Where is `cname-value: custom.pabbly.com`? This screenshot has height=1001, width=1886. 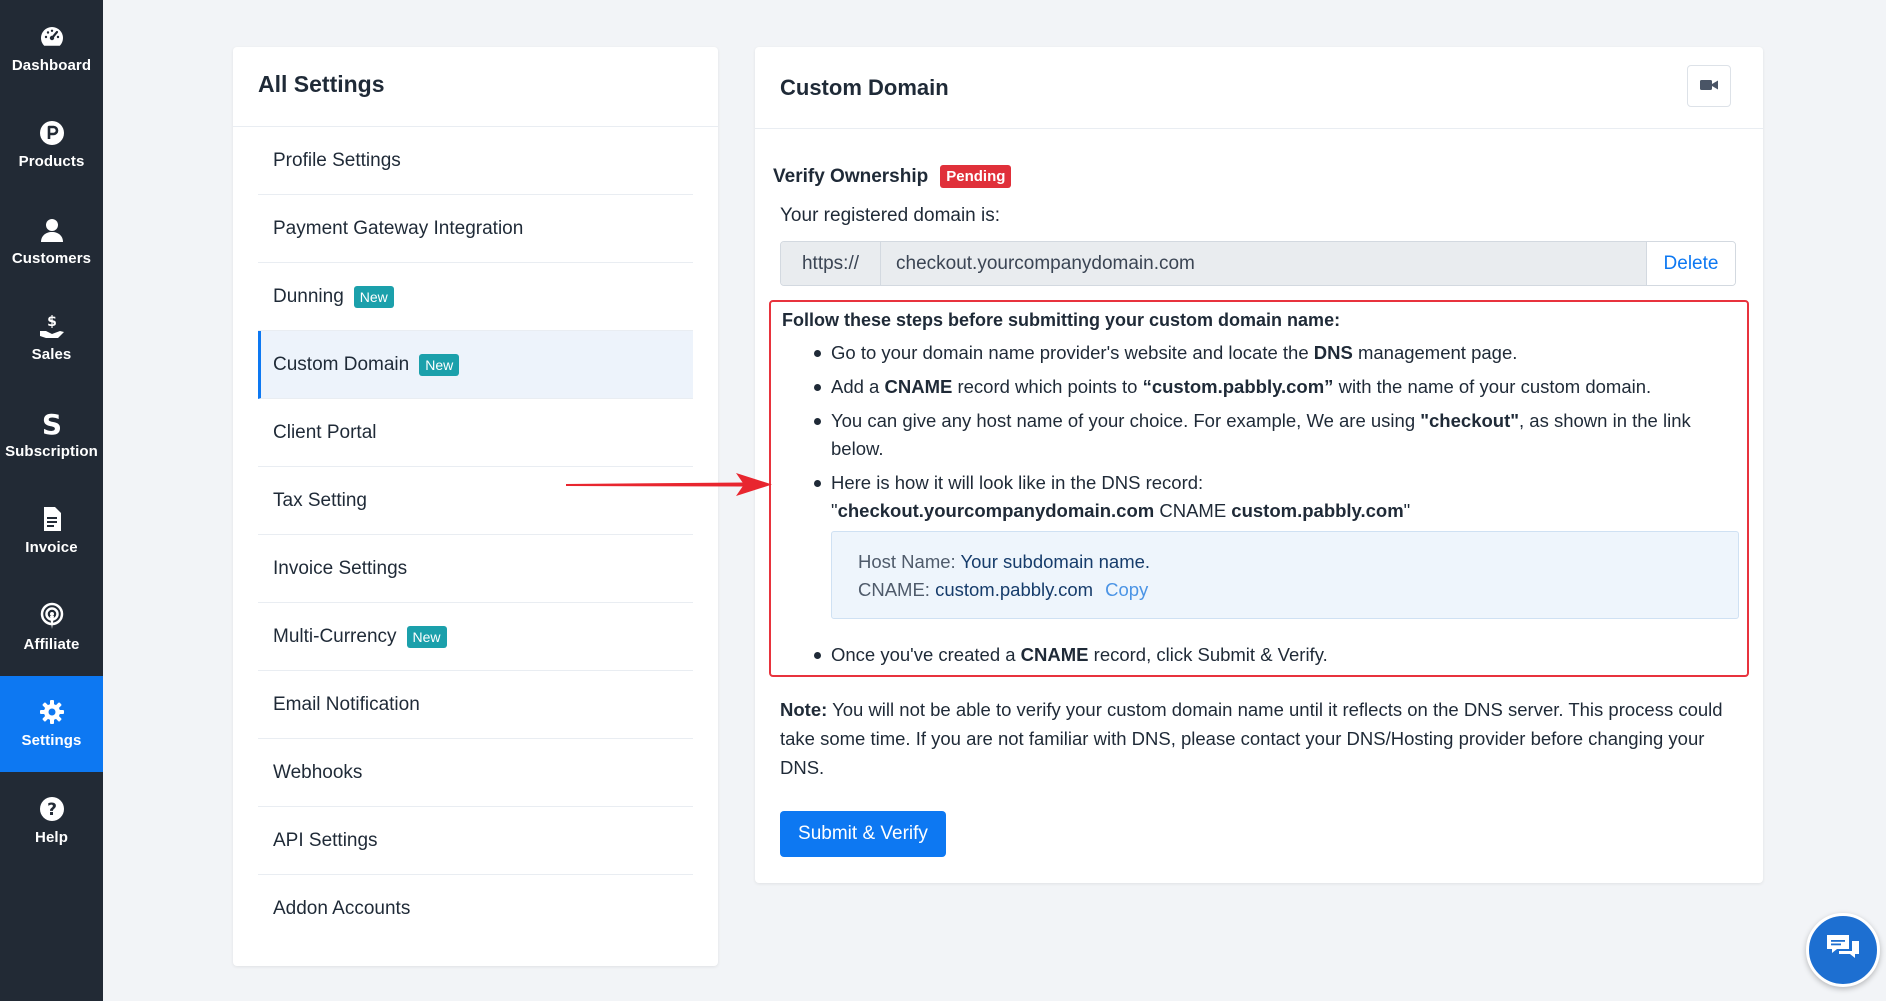 cname-value: custom.pabbly.com is located at coordinates (1014, 589).